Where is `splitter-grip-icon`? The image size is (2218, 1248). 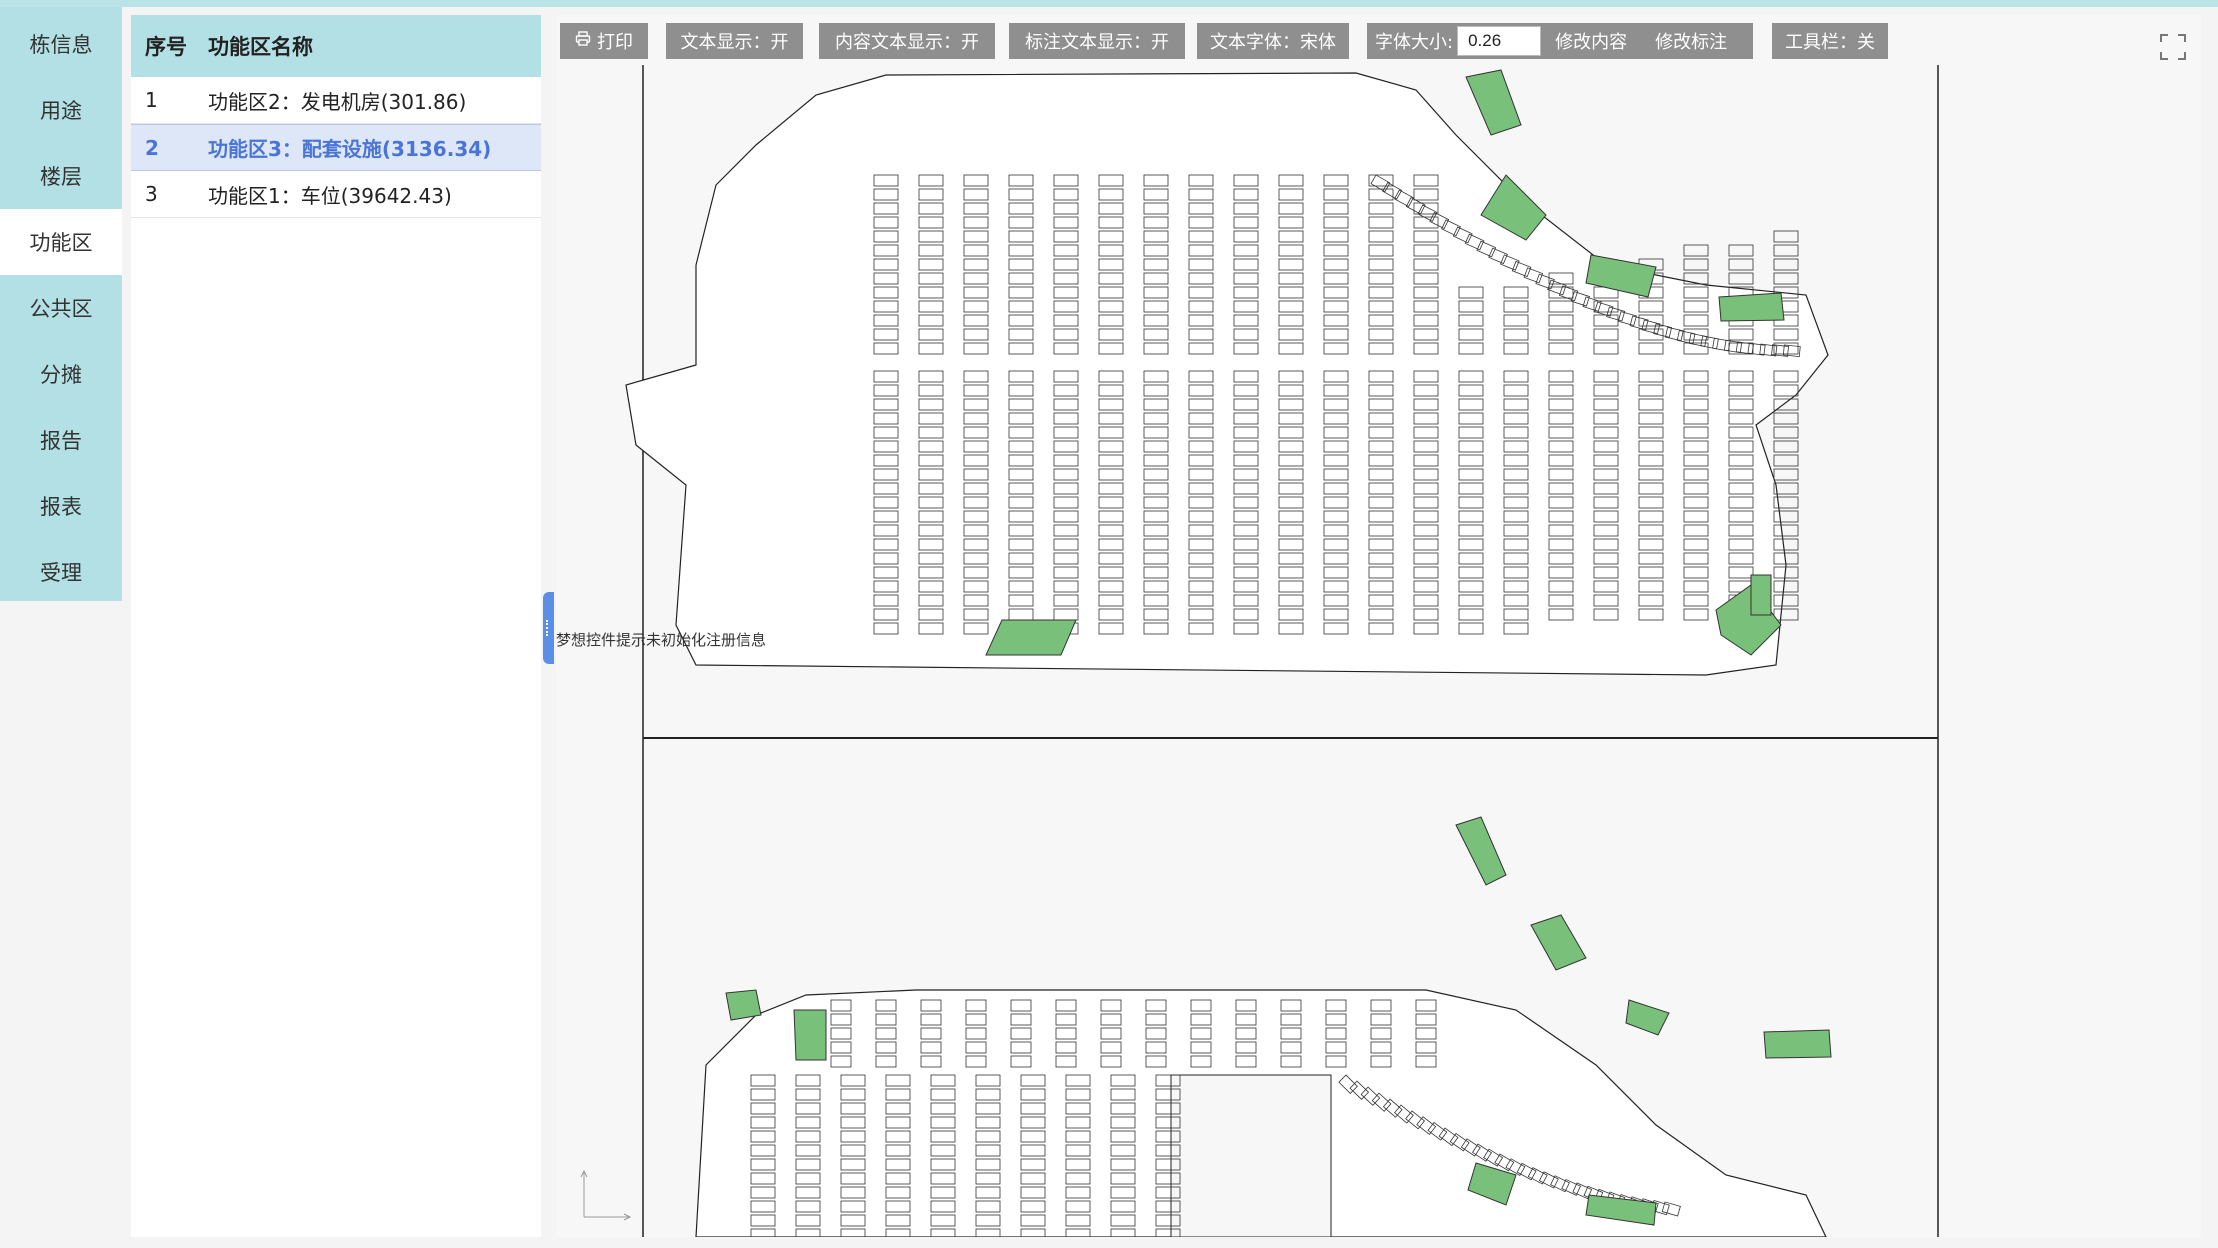 splitter-grip-icon is located at coordinates (548, 628).